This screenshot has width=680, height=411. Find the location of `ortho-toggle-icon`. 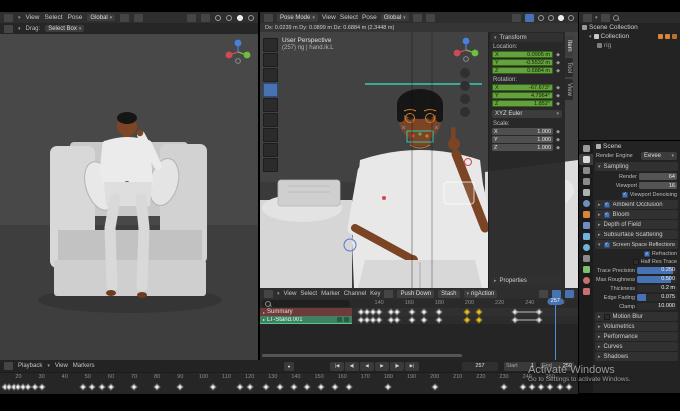

ortho-toggle-icon is located at coordinates (465, 112).